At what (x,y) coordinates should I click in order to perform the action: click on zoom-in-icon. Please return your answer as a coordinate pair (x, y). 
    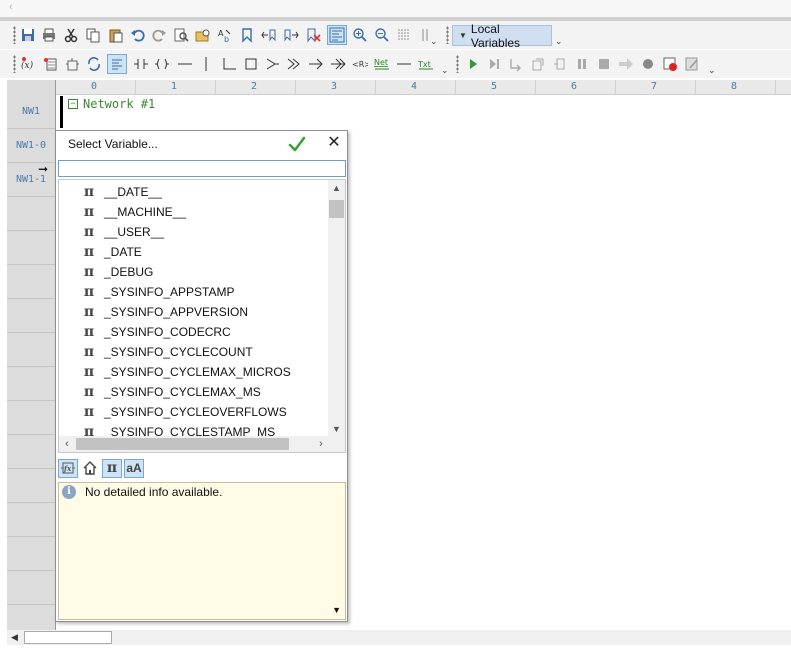
    Looking at the image, I should click on (360, 35).